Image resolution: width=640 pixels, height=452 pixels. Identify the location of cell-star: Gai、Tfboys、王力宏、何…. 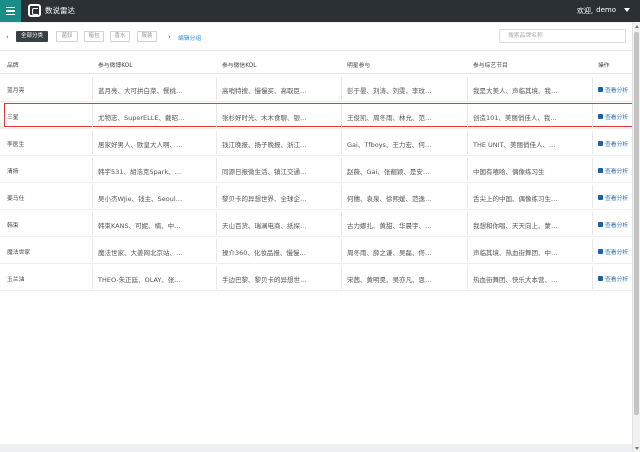
(389, 145).